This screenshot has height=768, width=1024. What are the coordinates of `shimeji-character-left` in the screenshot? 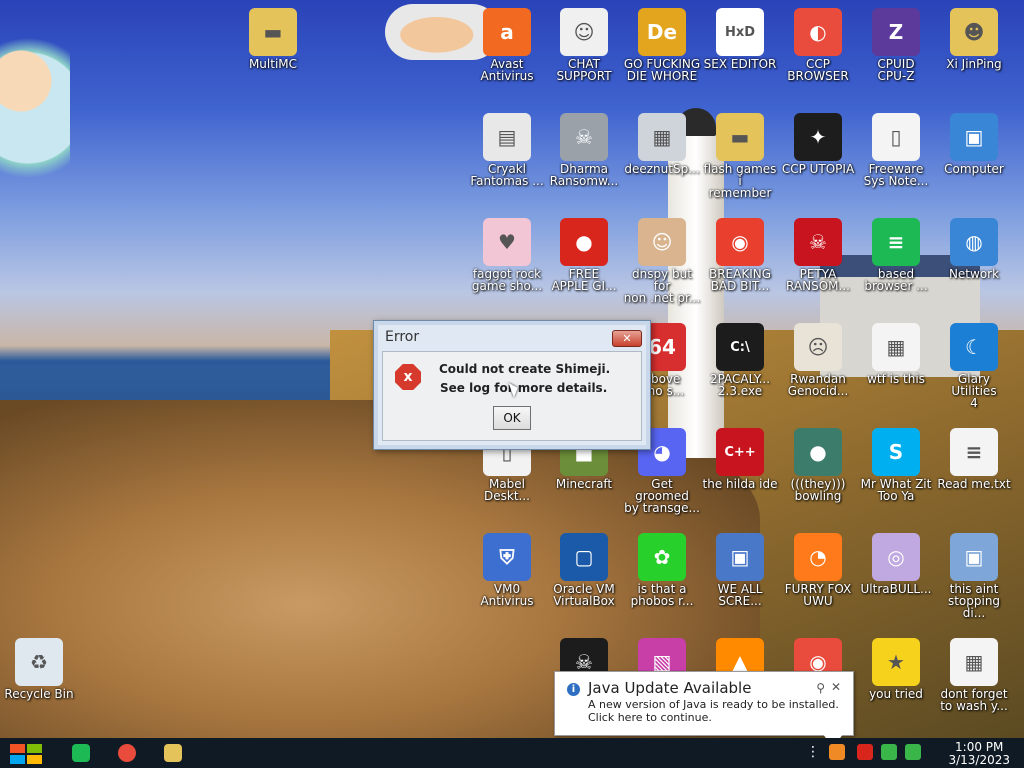 It's located at (35, 90).